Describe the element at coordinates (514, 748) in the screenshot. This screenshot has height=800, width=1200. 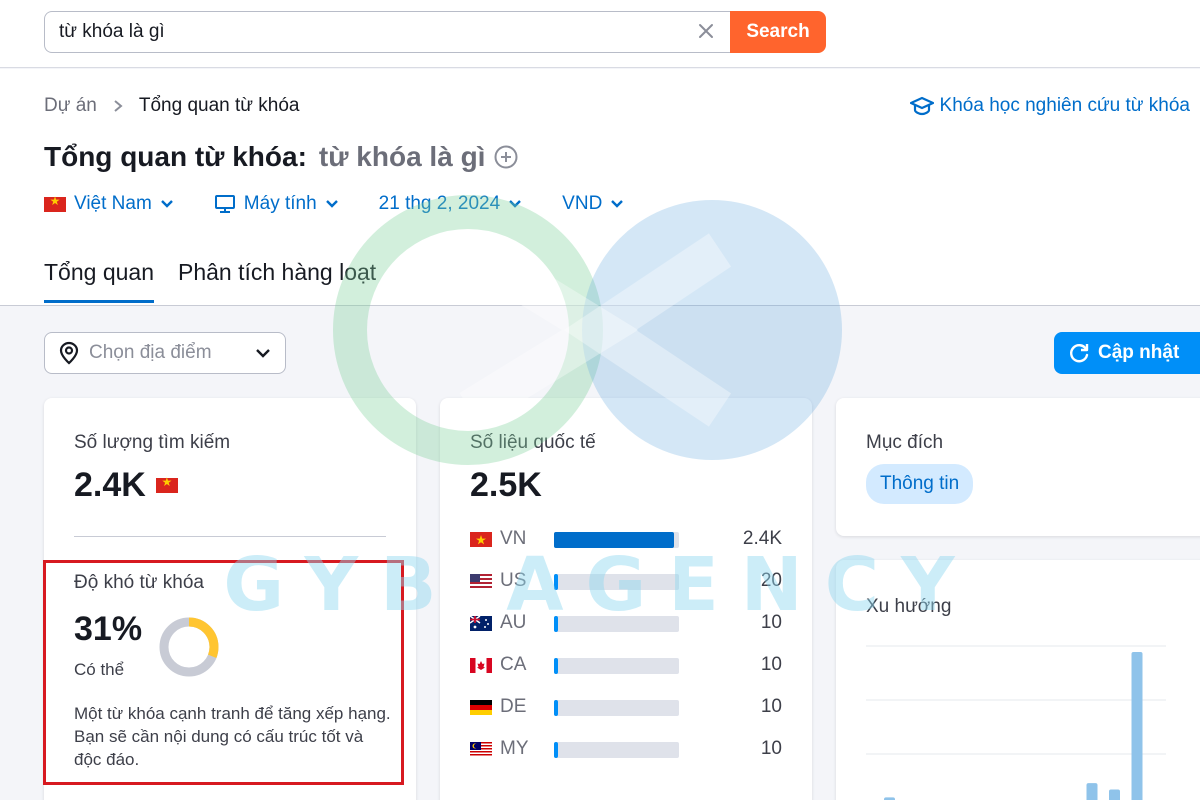
I see `country-code: MY` at that location.